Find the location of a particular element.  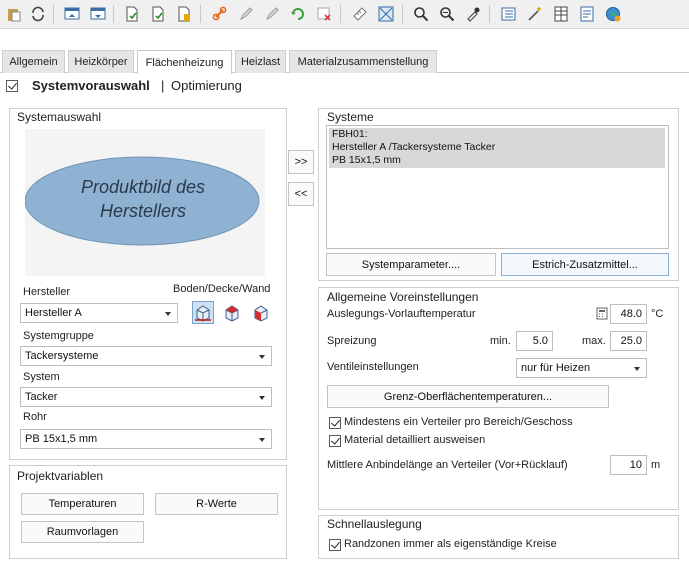

import-icon is located at coordinates (72, 14).